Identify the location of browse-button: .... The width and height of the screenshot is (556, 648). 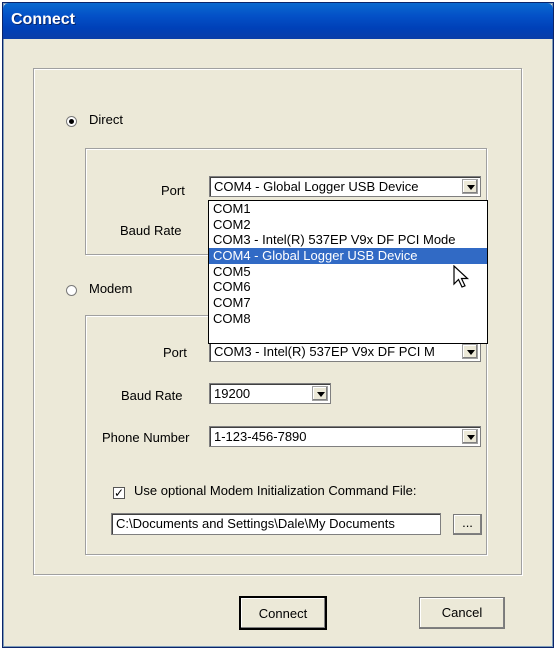
(467, 524).